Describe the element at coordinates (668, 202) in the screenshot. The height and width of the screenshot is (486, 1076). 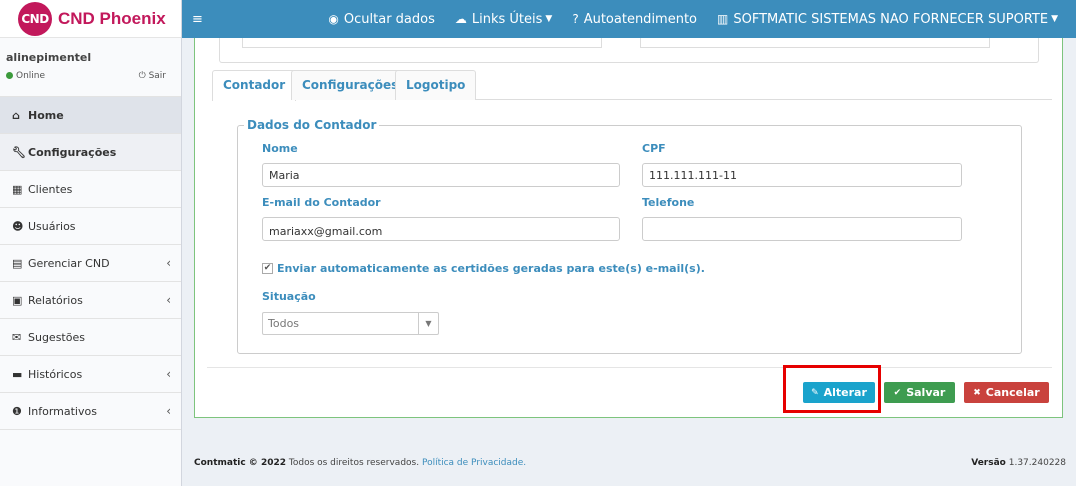
I see `phone-label: Telefone` at that location.